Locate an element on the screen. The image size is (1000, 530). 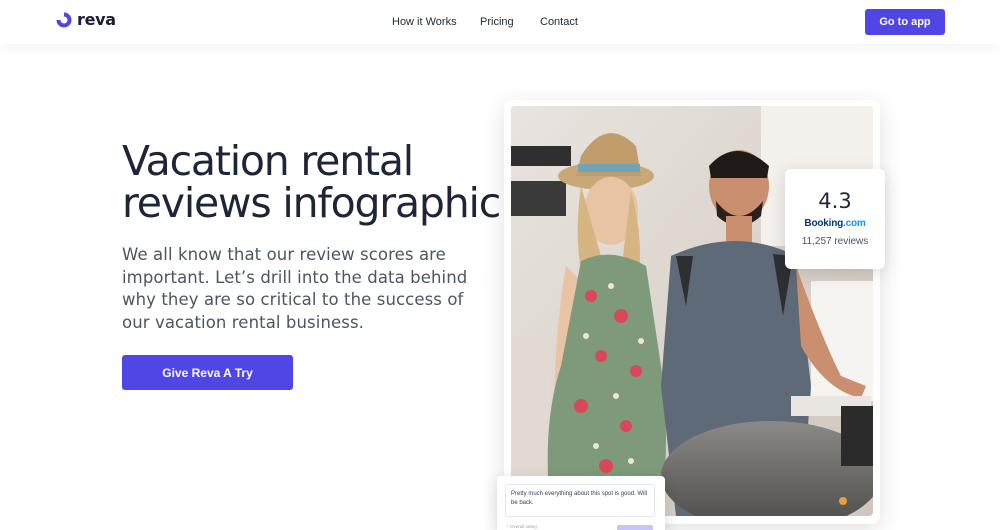
booking-logo: Booking.com is located at coordinates (835, 223).